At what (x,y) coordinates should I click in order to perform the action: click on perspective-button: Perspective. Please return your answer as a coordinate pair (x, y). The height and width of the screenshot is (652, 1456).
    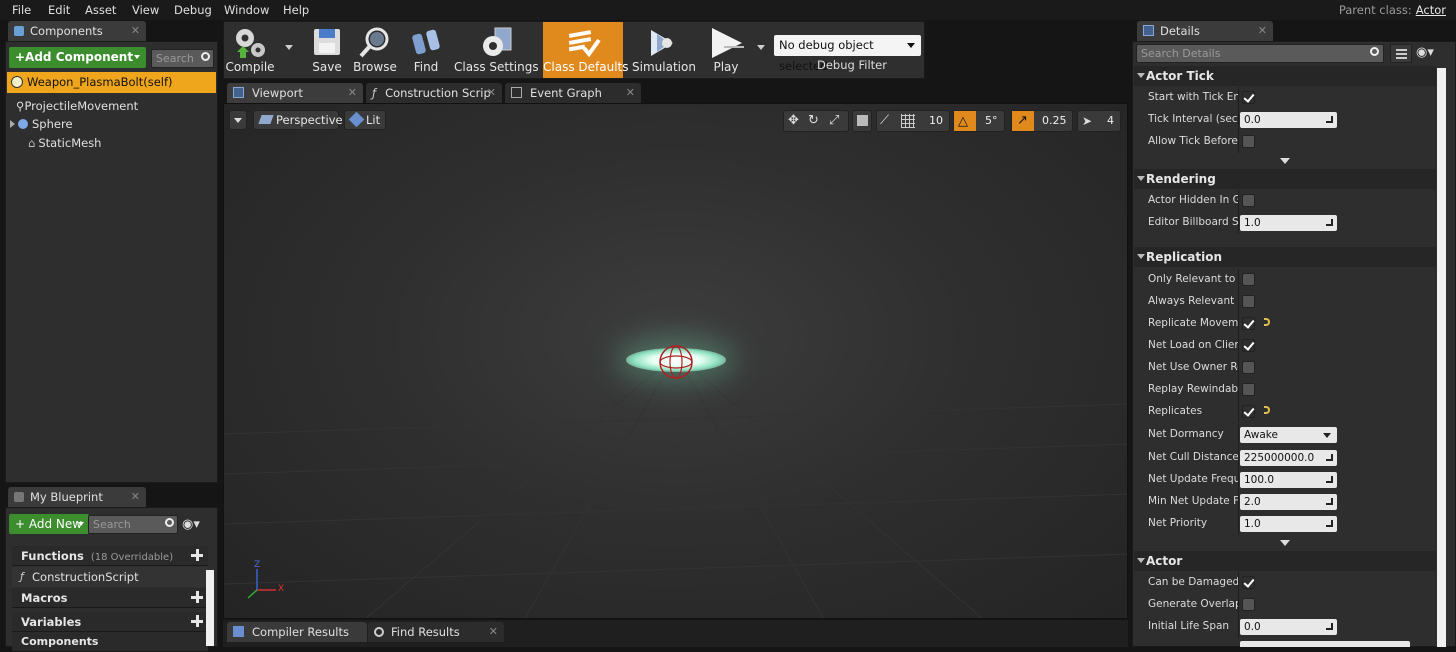
    Looking at the image, I should click on (298, 120).